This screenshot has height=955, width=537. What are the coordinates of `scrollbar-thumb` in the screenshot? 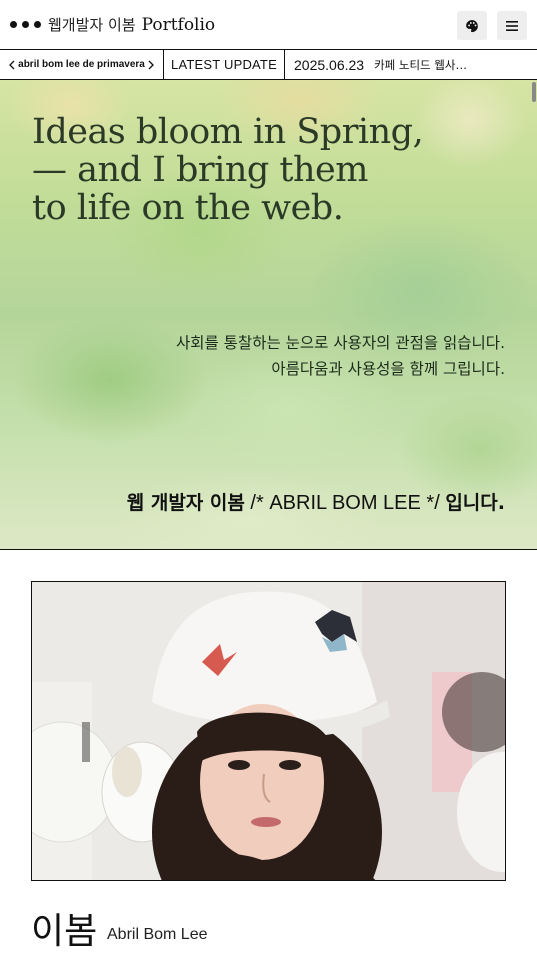 It's located at (534, 92).